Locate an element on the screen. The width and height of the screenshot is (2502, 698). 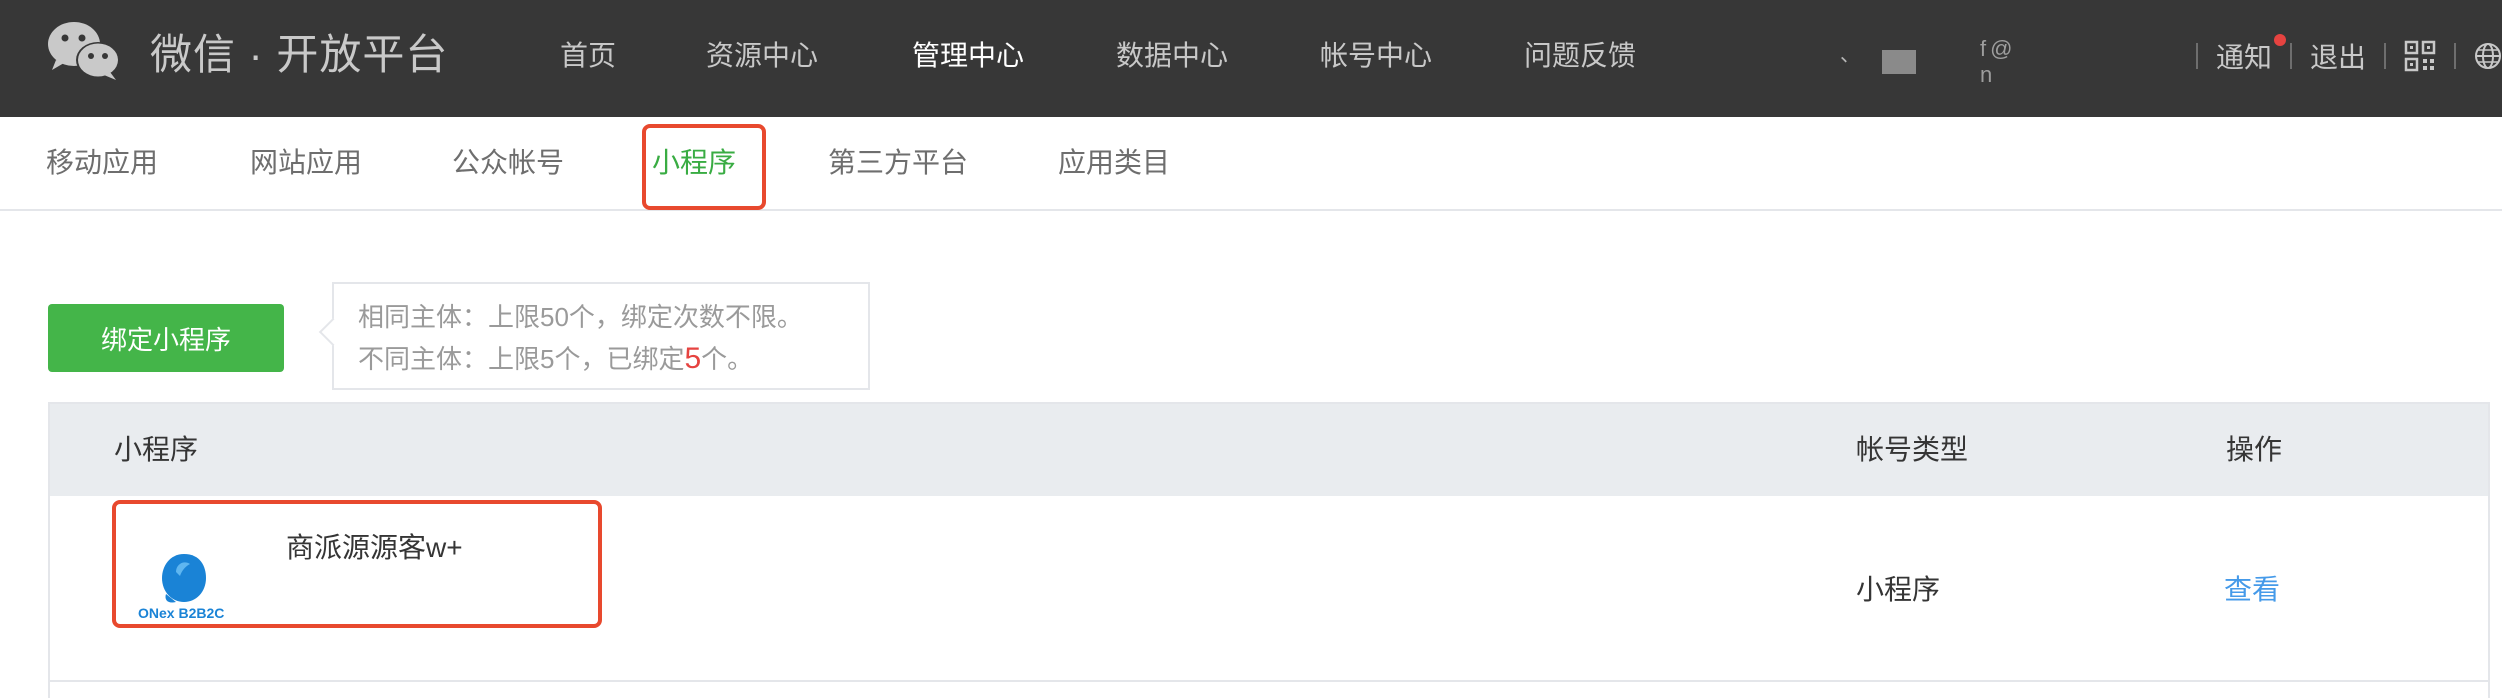
tip-different-suffix: 个。 is located at coordinates (727, 359).